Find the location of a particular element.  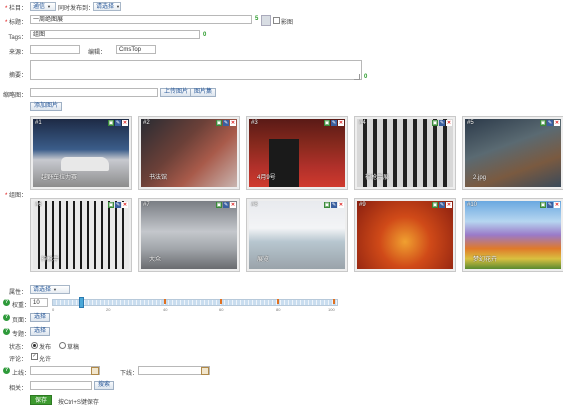

image-caption: 2.jpg is located at coordinates (480, 178).